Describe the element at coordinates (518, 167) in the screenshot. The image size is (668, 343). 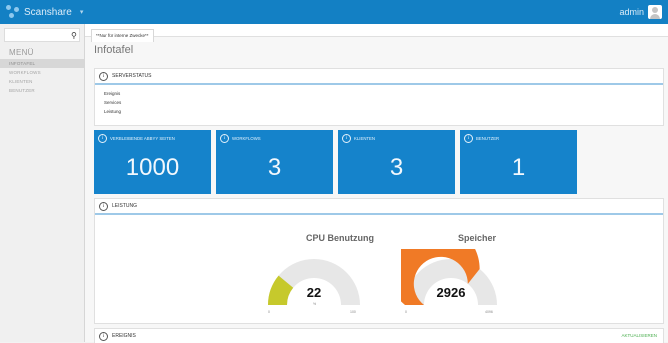
I see `tile-value: 1` at that location.